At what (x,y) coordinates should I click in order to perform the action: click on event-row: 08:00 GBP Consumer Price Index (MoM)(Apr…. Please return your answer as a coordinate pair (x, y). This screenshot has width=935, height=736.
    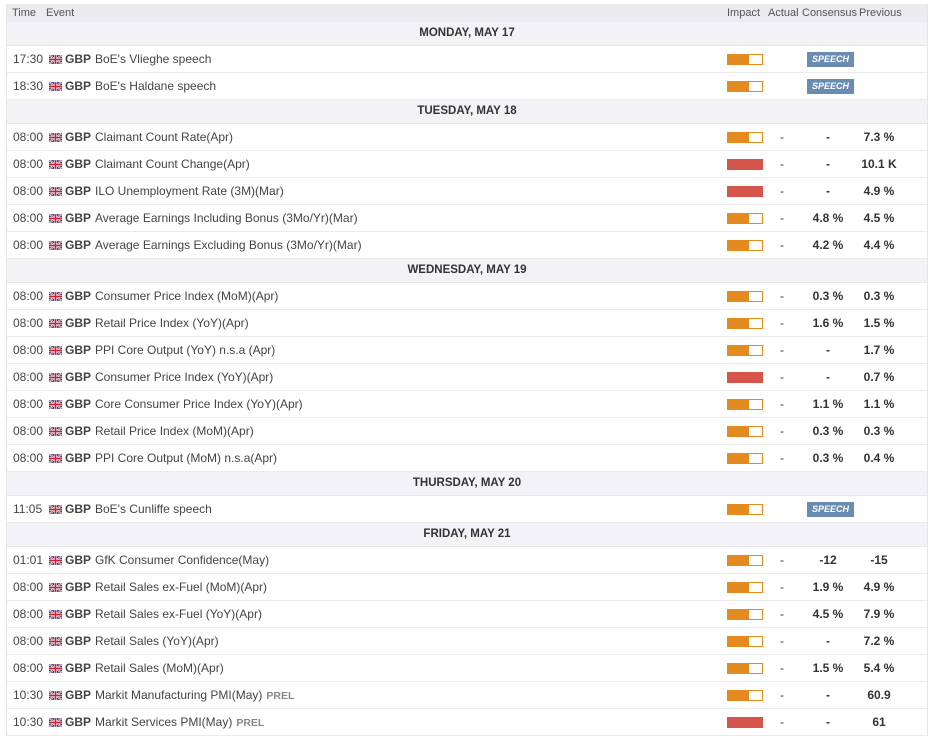
    Looking at the image, I should click on (467, 296).